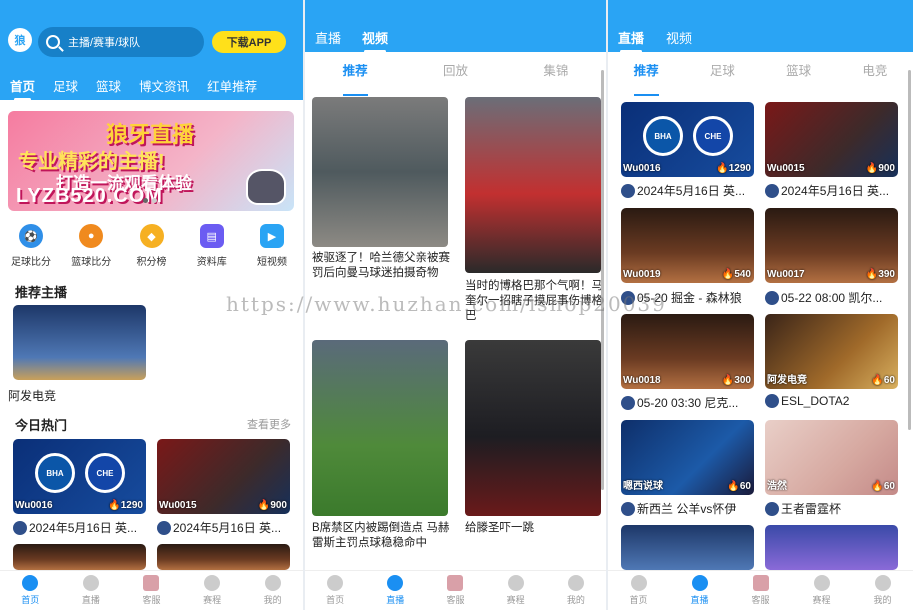 Image resolution: width=913 pixels, height=610 pixels. I want to click on banner-line-4: LYZB520.COM, so click(89, 196).